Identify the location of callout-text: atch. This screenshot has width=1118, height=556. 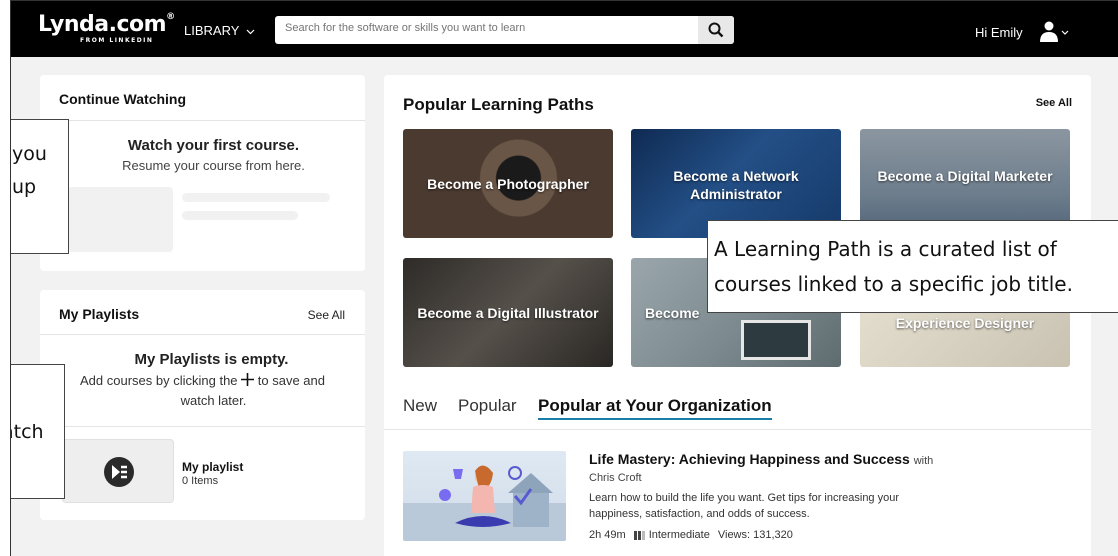
(27, 432).